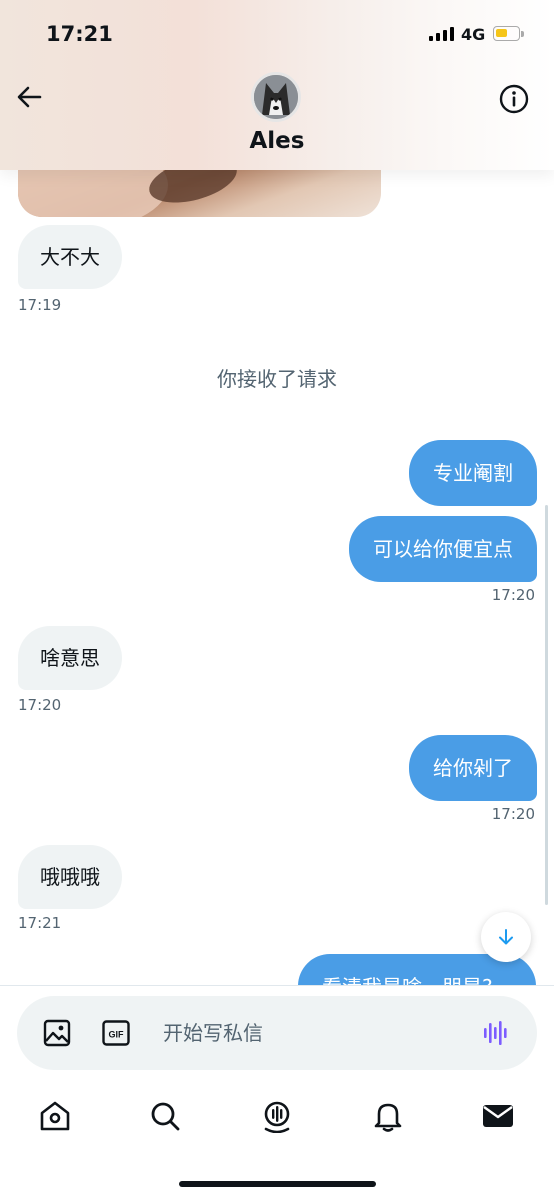  I want to click on message-input, so click(313, 1033).